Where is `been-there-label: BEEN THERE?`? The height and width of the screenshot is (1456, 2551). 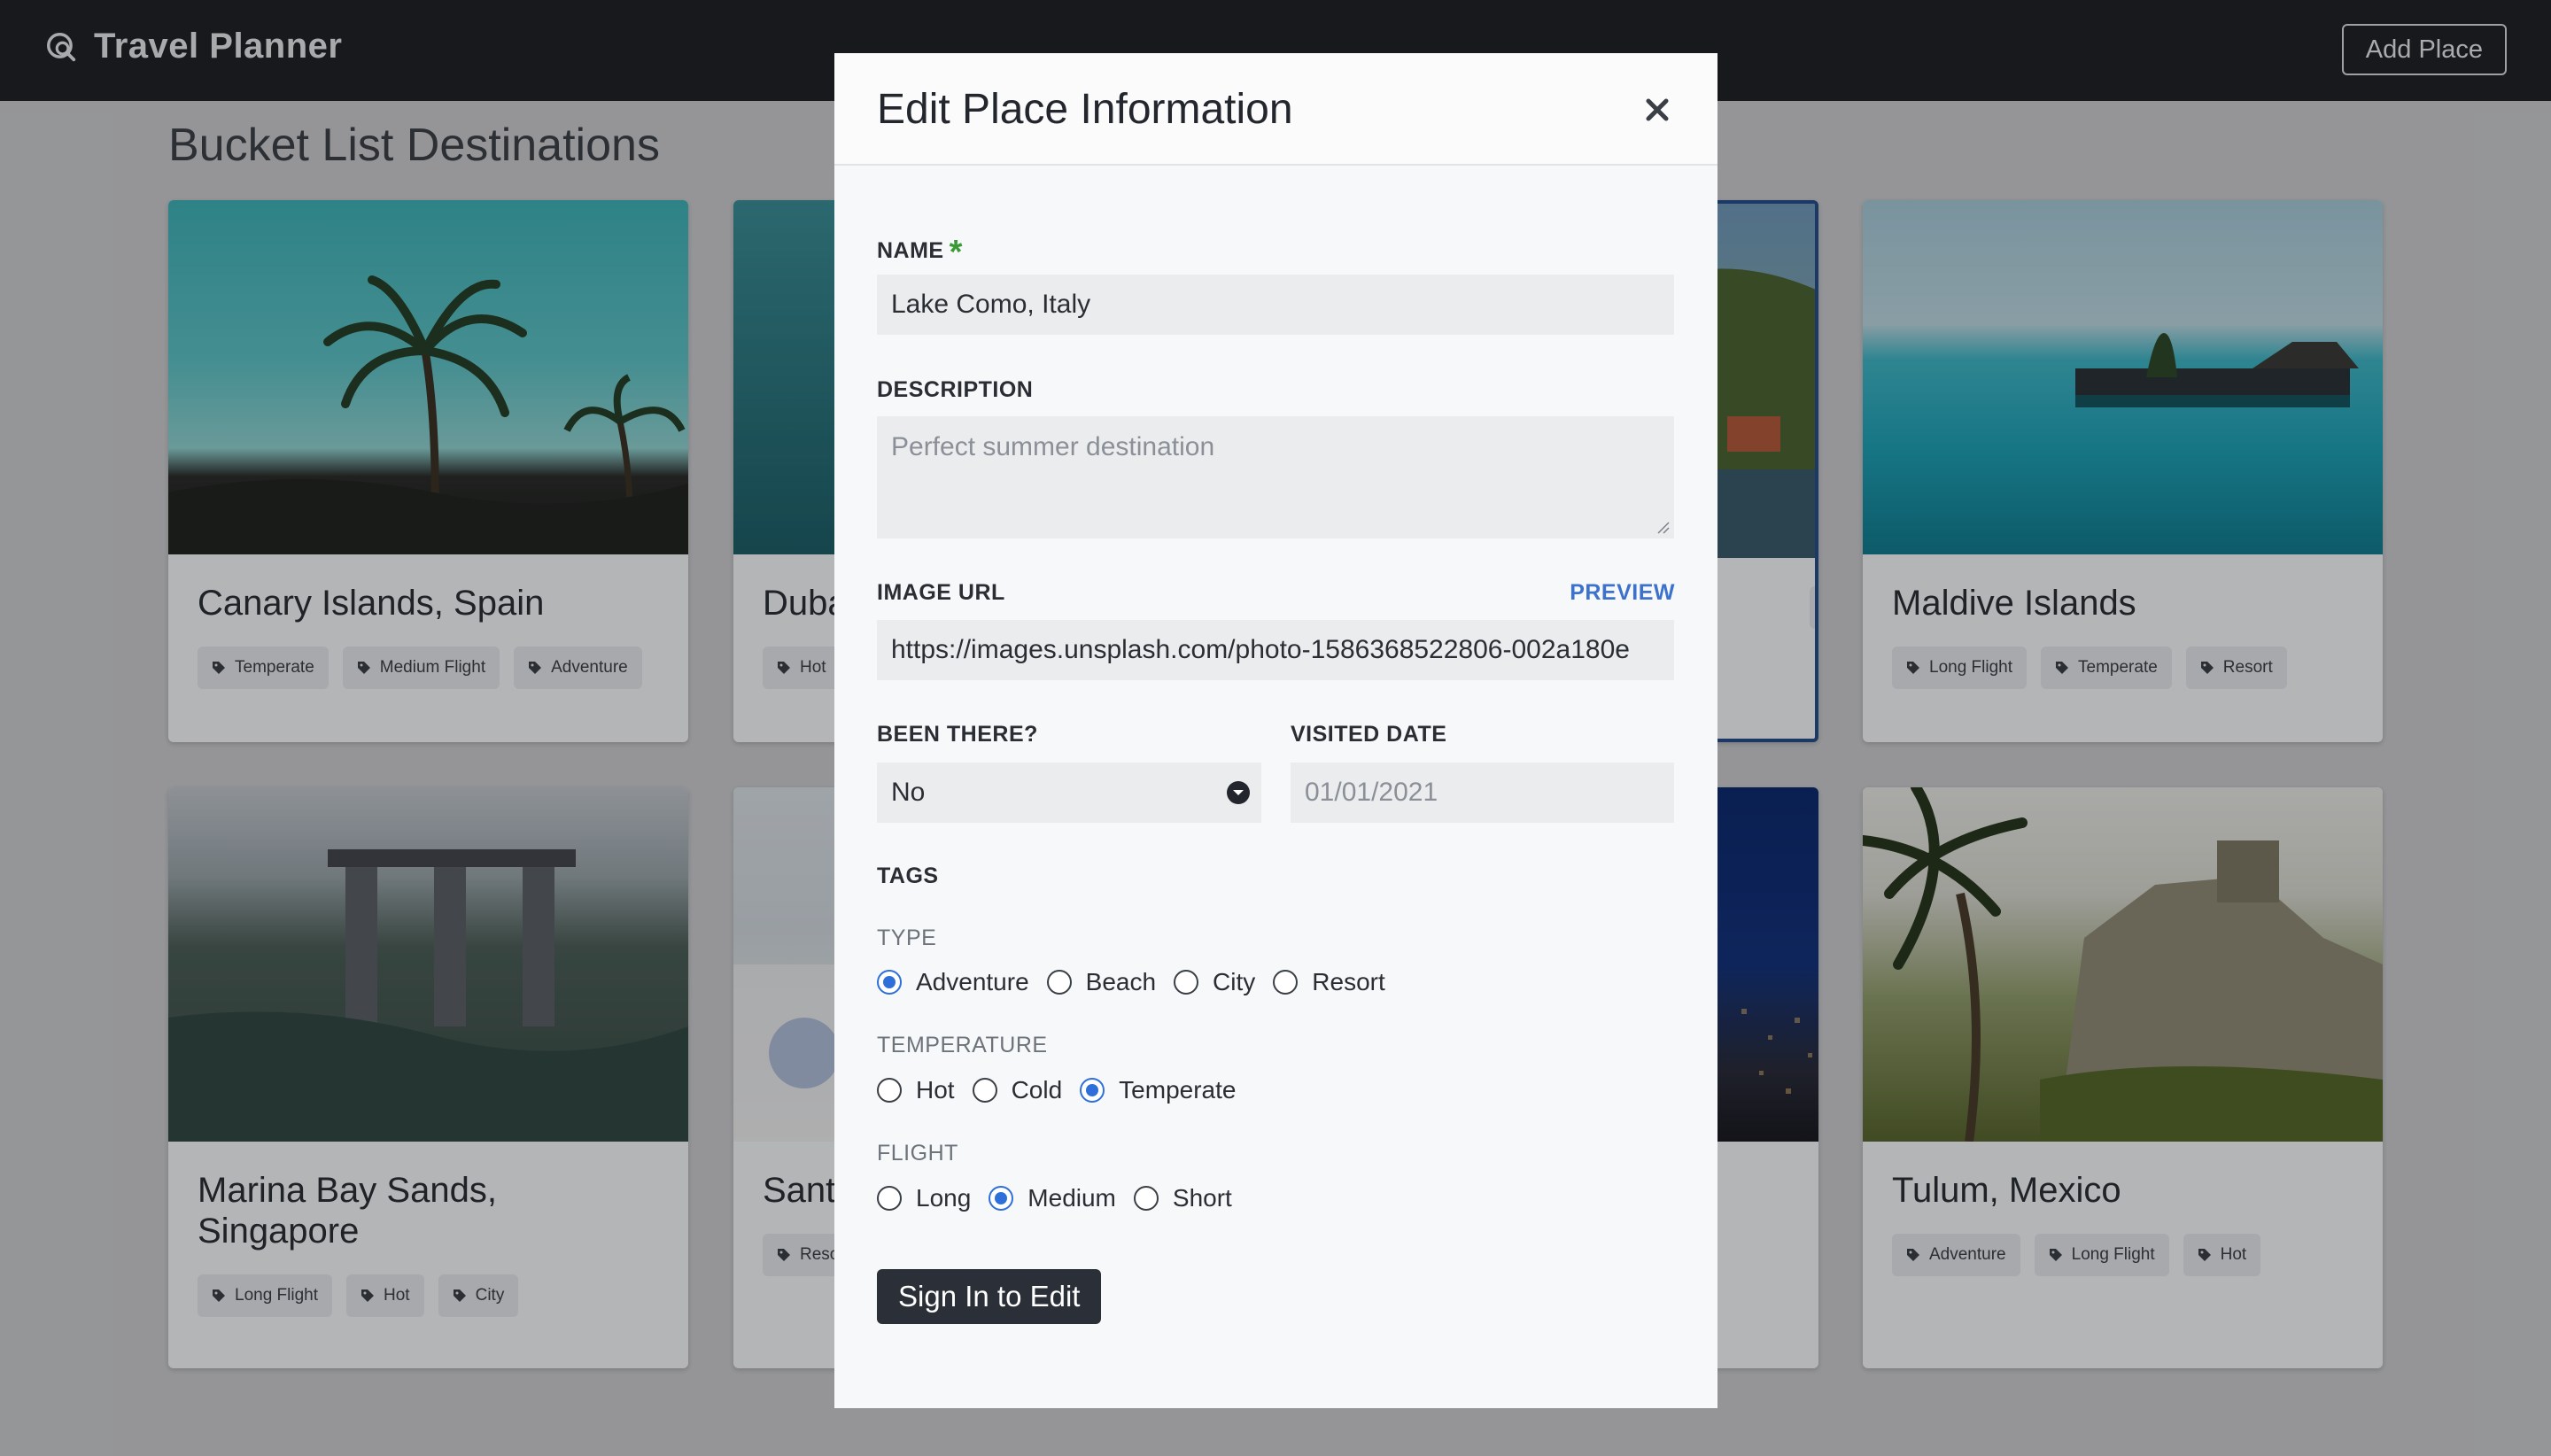
been-there-label: BEEN THERE? is located at coordinates (957, 734).